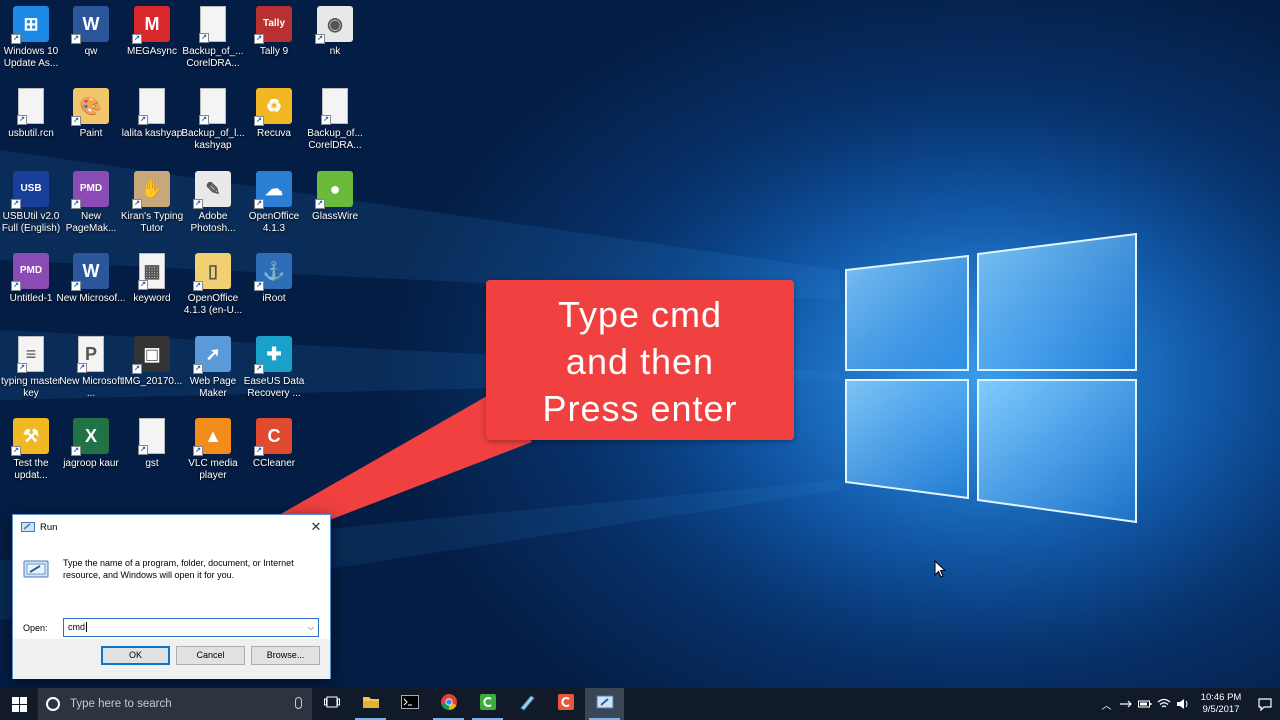 The width and height of the screenshot is (1280, 720). What do you see at coordinates (370, 704) in the screenshot?
I see `taskbar-app-file-explorer` at bounding box center [370, 704].